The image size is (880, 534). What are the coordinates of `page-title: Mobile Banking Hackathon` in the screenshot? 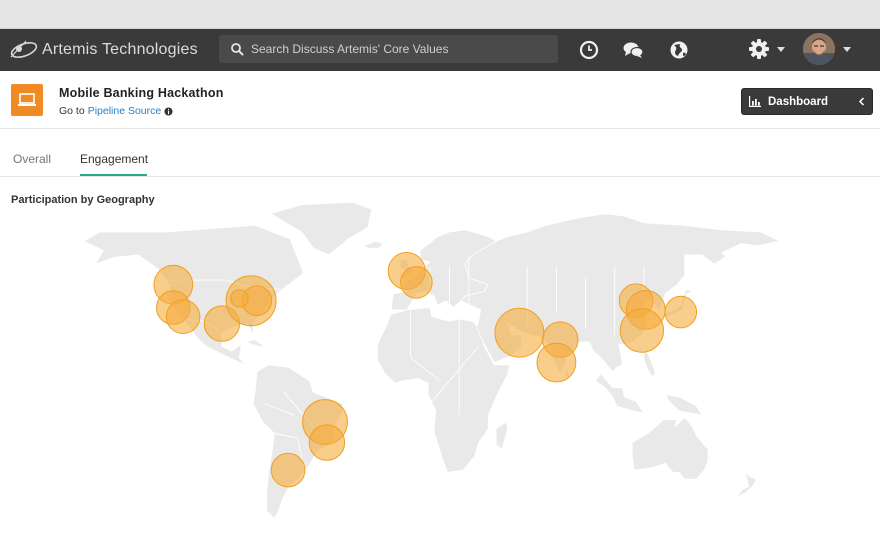 It's located at (141, 93).